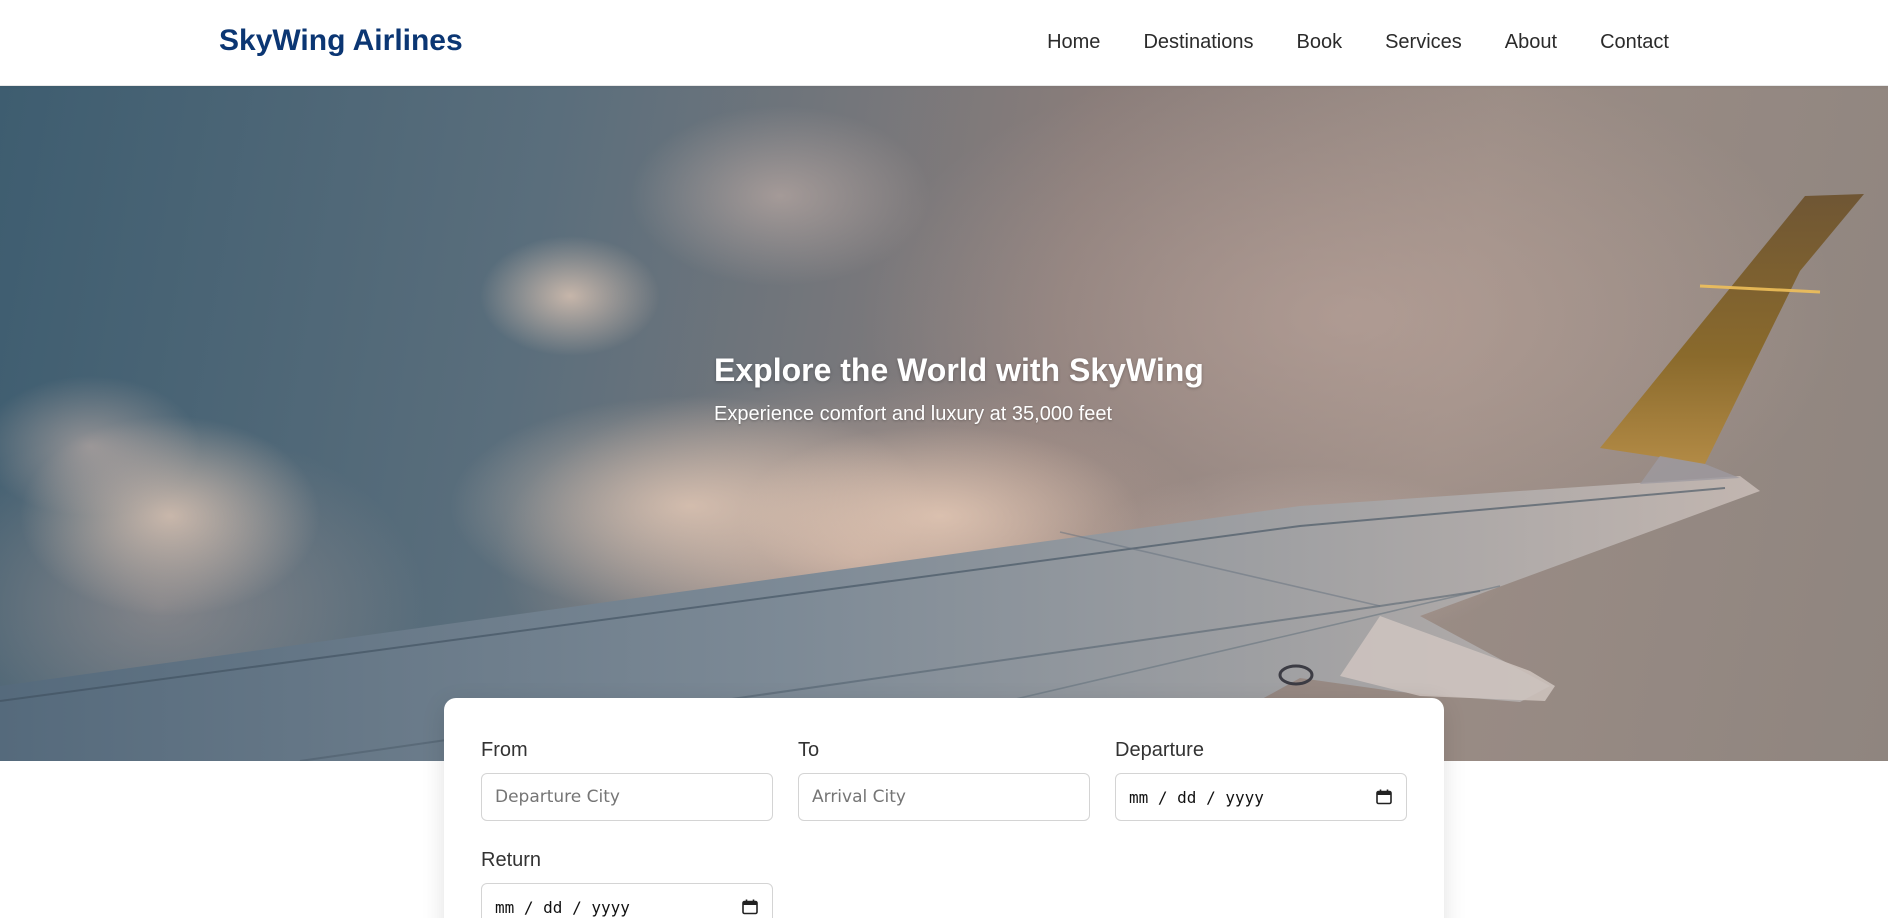  Describe the element at coordinates (1196, 797) in the screenshot. I see `departure-date-value: mm / dd / yyyy` at that location.